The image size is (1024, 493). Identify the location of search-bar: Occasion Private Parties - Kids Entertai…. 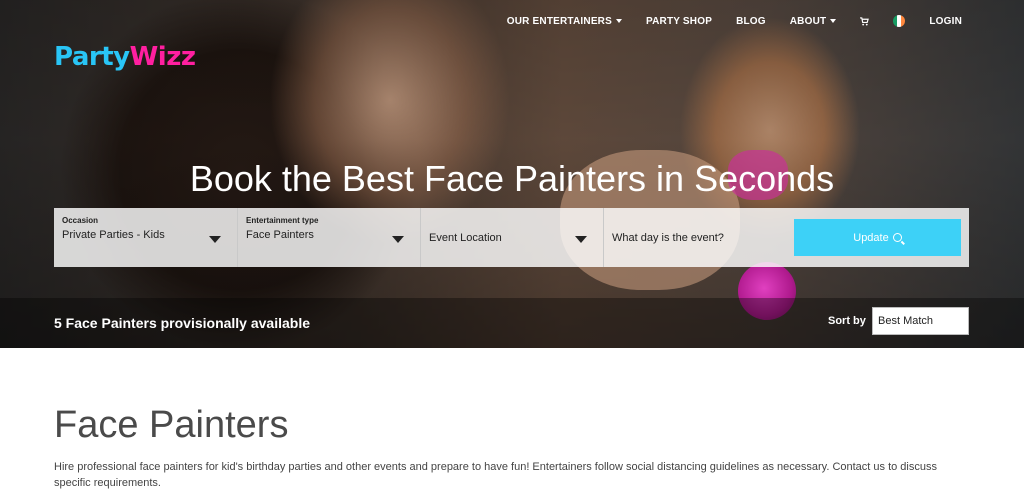
(511, 237).